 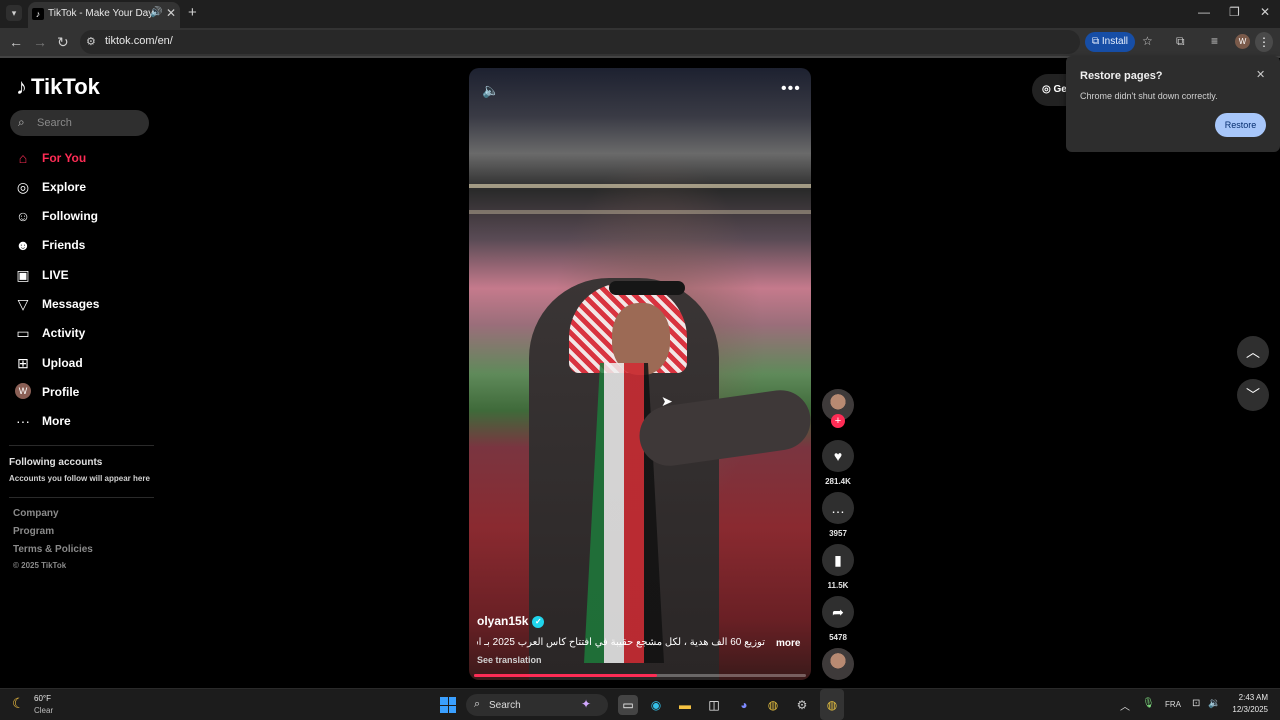 I want to click on file-explorer-icon: ▬, so click(x=685, y=705).